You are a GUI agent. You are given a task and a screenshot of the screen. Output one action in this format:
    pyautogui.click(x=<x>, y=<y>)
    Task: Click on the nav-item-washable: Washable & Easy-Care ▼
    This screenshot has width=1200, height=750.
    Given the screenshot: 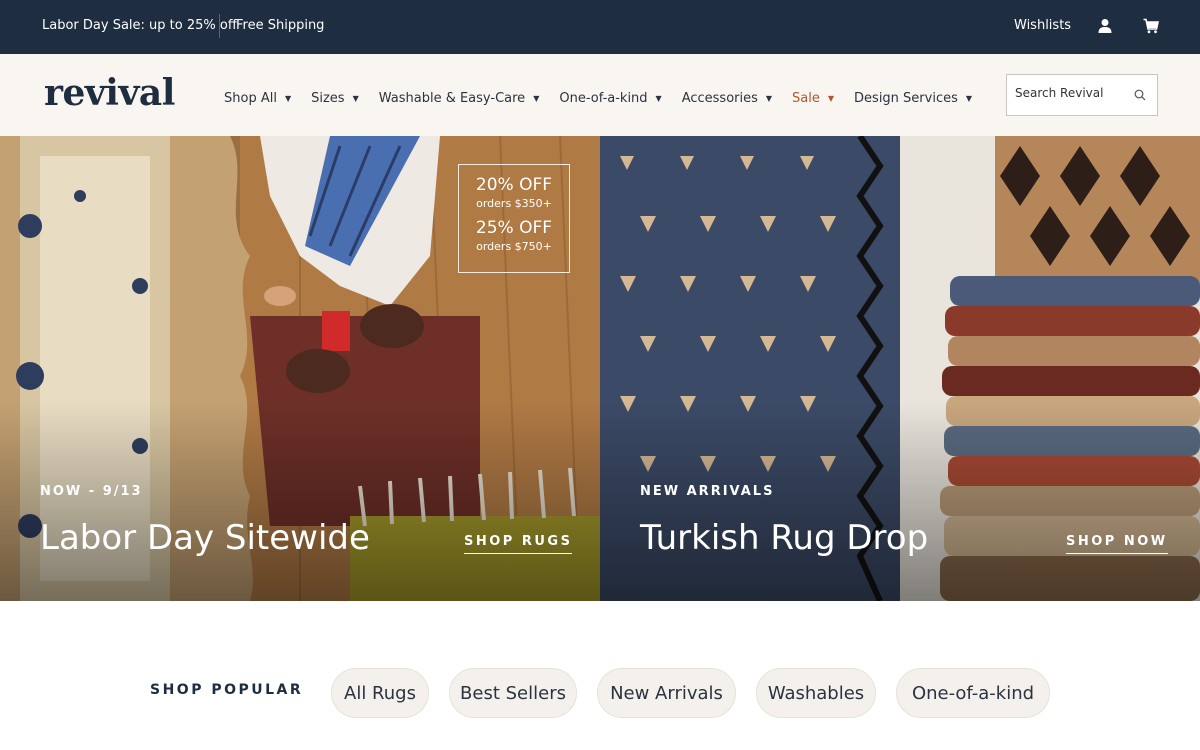 What is the action you would take?
    pyautogui.click(x=459, y=98)
    